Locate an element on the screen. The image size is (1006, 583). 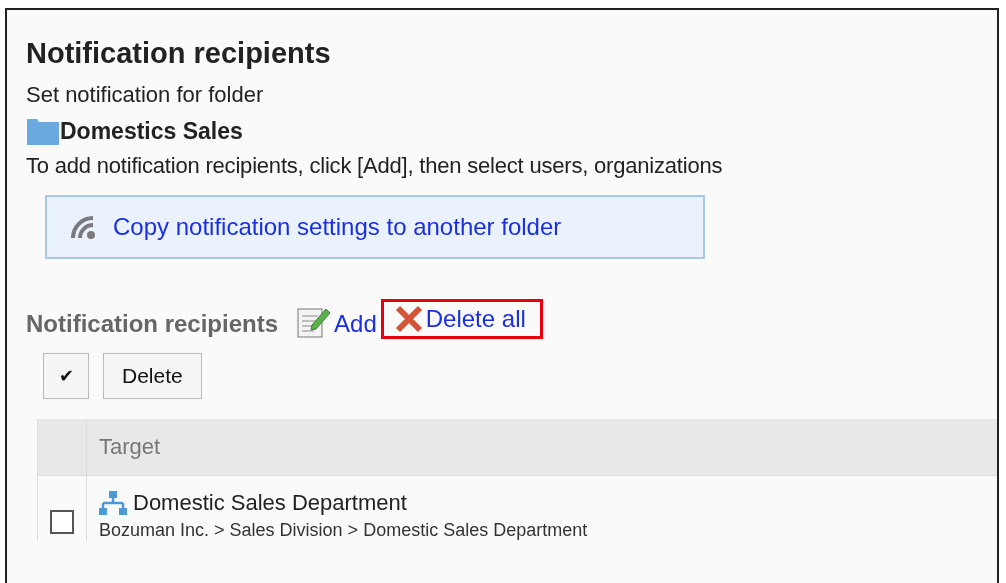
organization-path: Bozuman Inc. > Sales Division > Domestic Sales Department is located at coordinates (344, 530).